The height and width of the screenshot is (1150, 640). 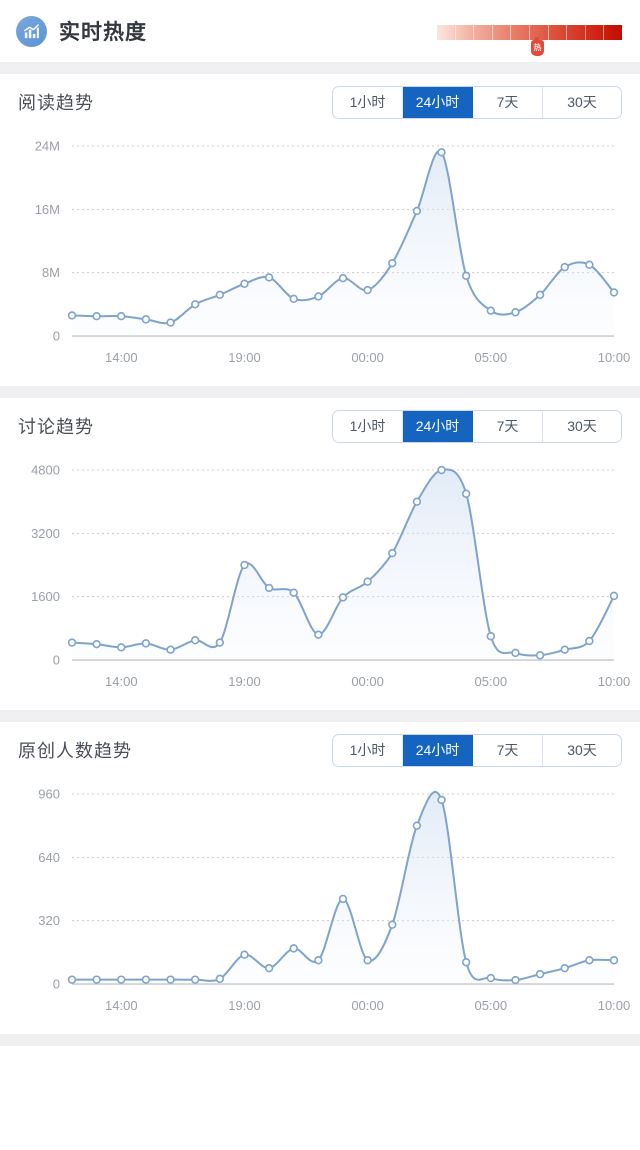 I want to click on heat-gauge-bar, so click(x=529, y=32).